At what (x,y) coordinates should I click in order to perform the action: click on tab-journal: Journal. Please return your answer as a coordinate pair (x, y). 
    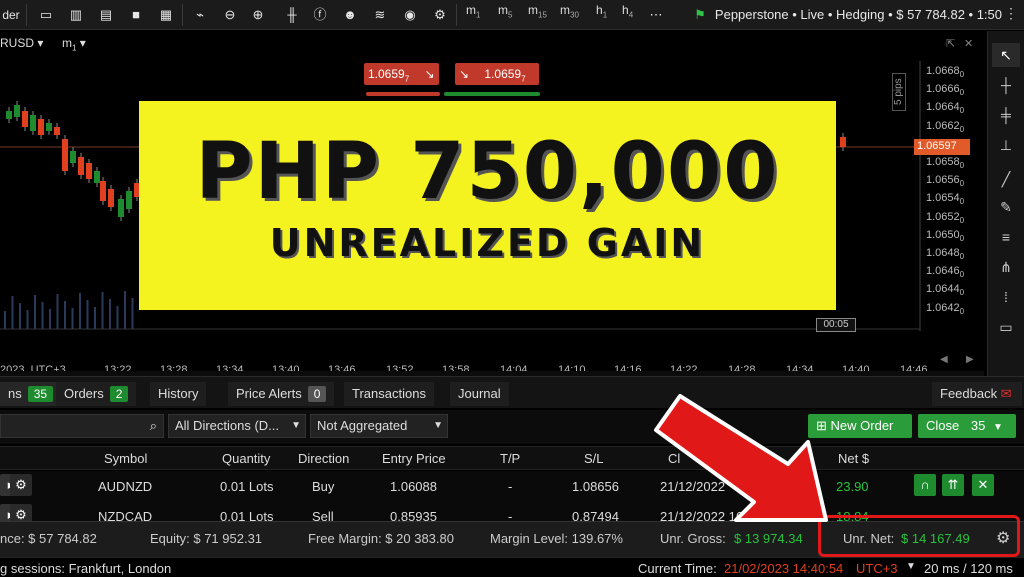
    Looking at the image, I should click on (479, 394).